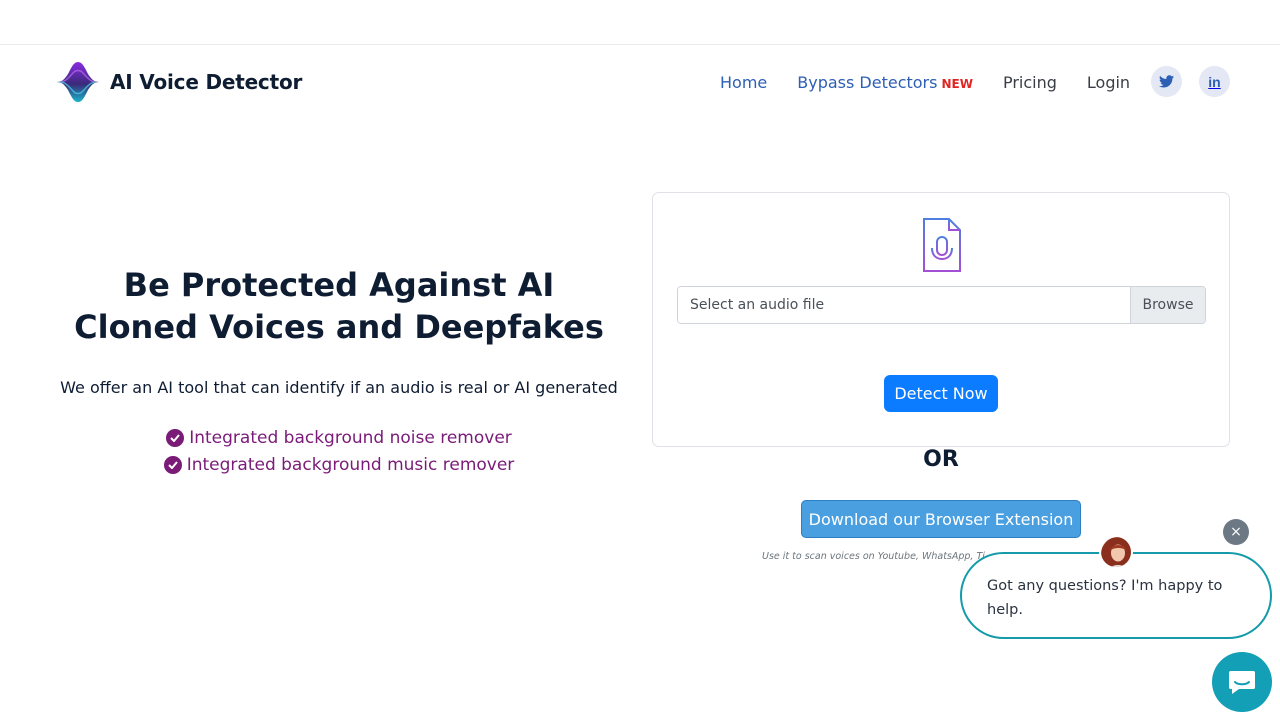 The width and height of the screenshot is (1280, 720). I want to click on browse-button: Browse, so click(1167, 305).